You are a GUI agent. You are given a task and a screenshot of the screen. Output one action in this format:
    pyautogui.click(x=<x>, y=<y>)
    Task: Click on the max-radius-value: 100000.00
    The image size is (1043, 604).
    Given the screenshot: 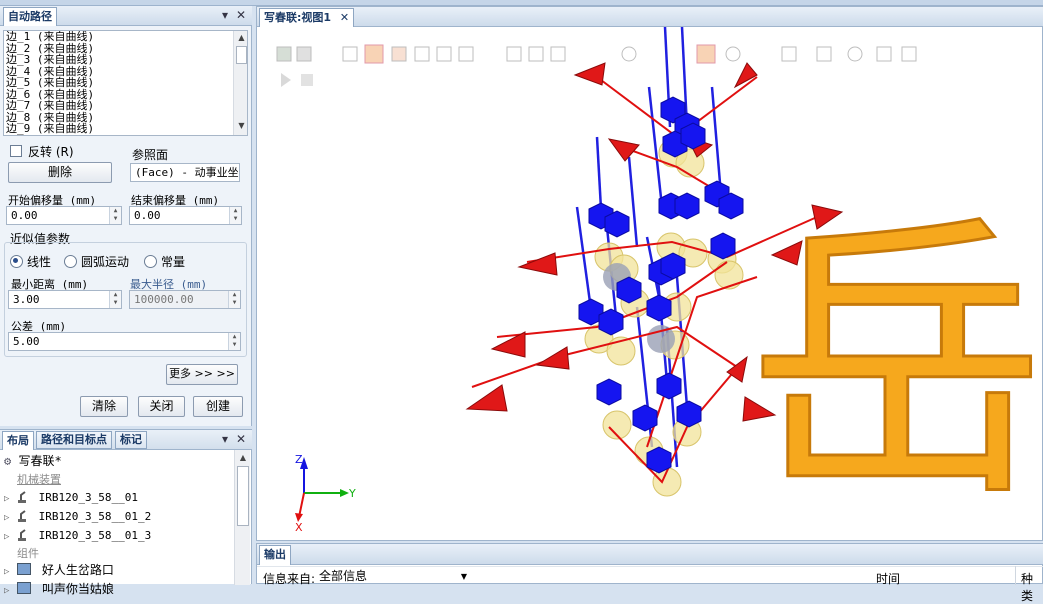 What is the action you would take?
    pyautogui.click(x=164, y=299)
    